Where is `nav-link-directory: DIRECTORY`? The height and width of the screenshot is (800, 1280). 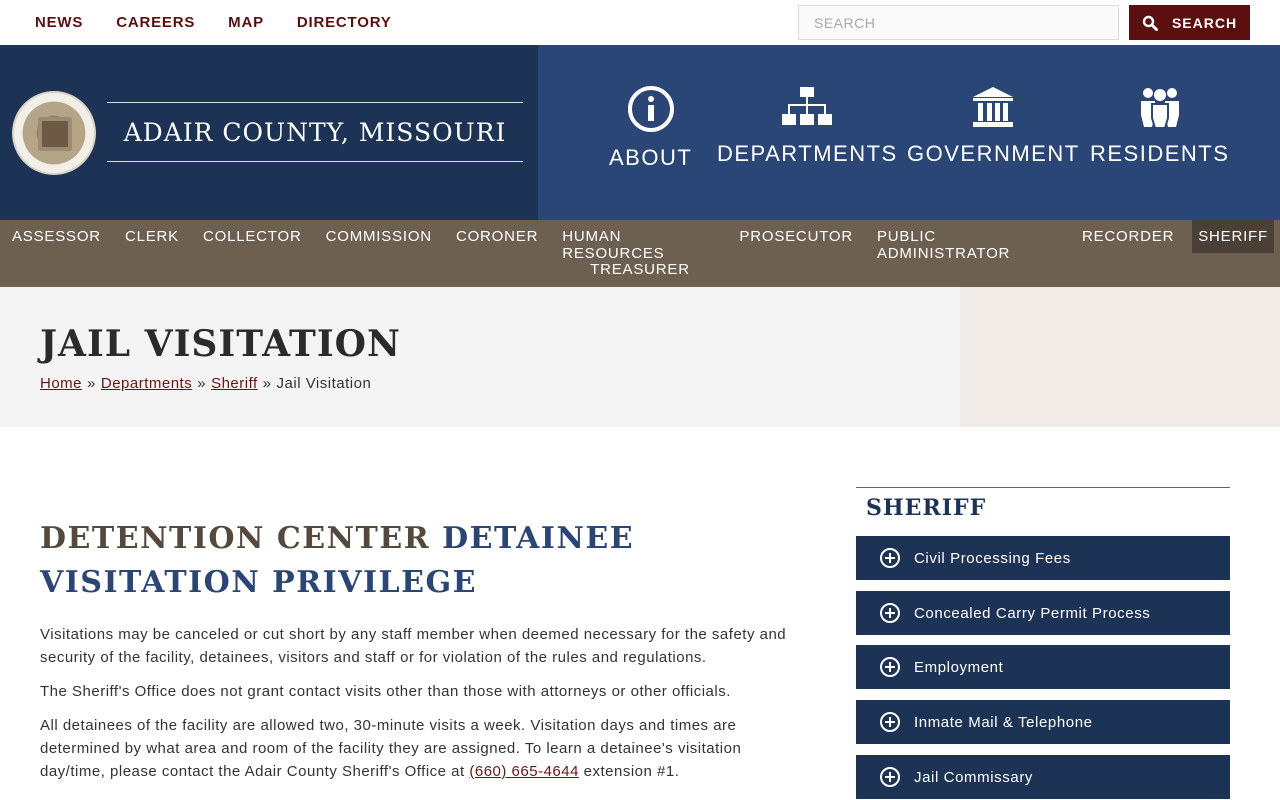 nav-link-directory: DIRECTORY is located at coordinates (344, 22).